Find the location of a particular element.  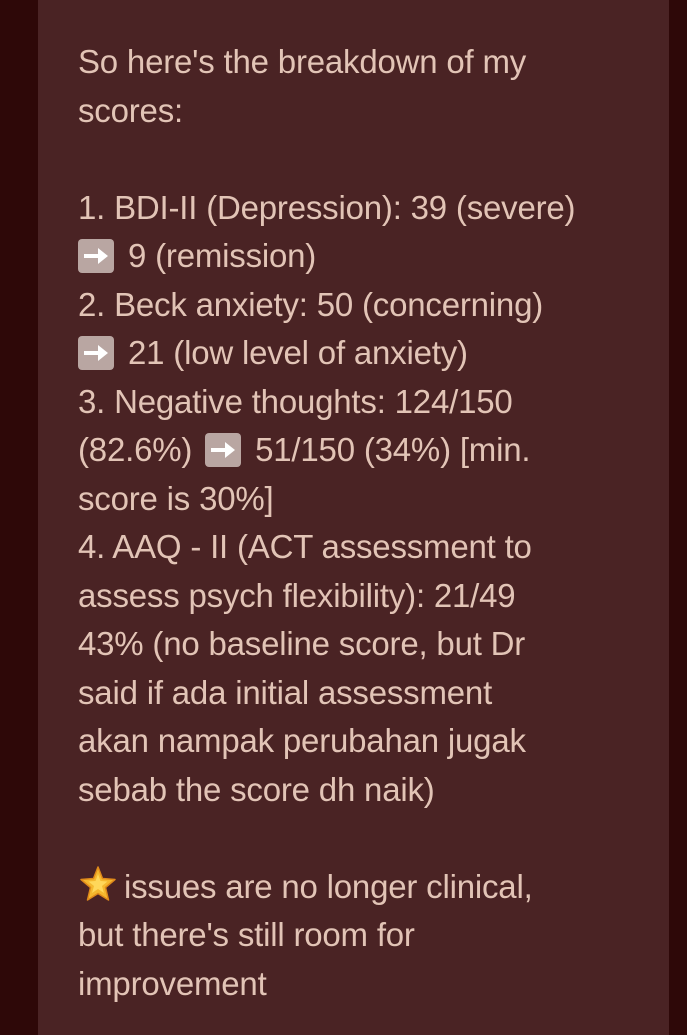

score-item-bdi-result: 9 (remission) is located at coordinates (368, 256).